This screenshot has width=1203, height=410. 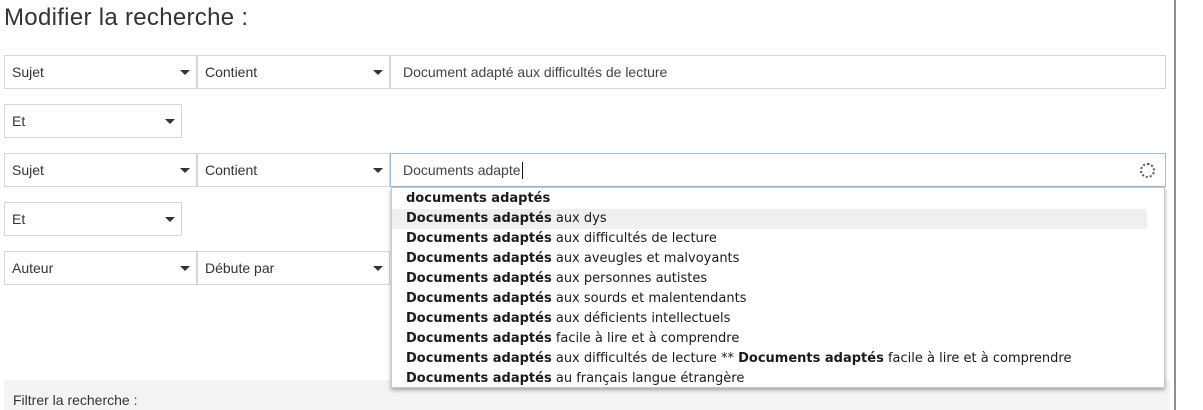 What do you see at coordinates (19, 219) in the screenshot?
I see `boolean-operator-select-2-value: Et` at bounding box center [19, 219].